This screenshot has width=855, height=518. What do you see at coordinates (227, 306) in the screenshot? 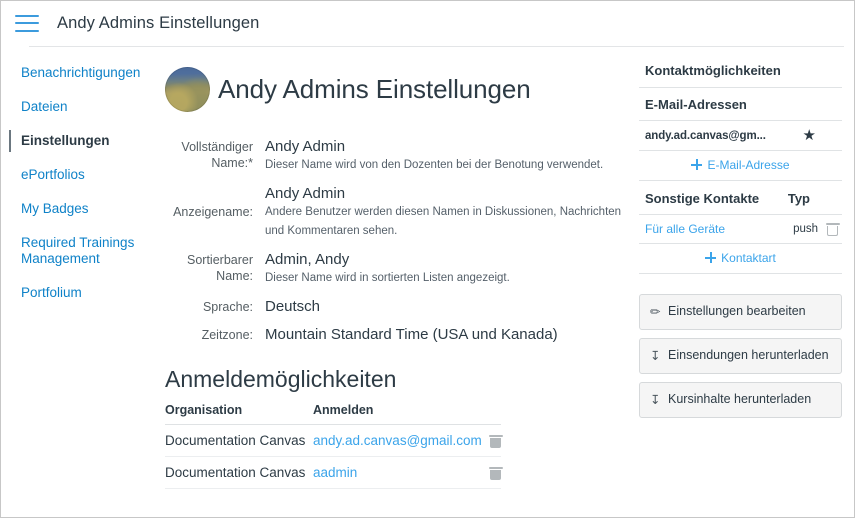
I see `detail-label: Sprache:` at bounding box center [227, 306].